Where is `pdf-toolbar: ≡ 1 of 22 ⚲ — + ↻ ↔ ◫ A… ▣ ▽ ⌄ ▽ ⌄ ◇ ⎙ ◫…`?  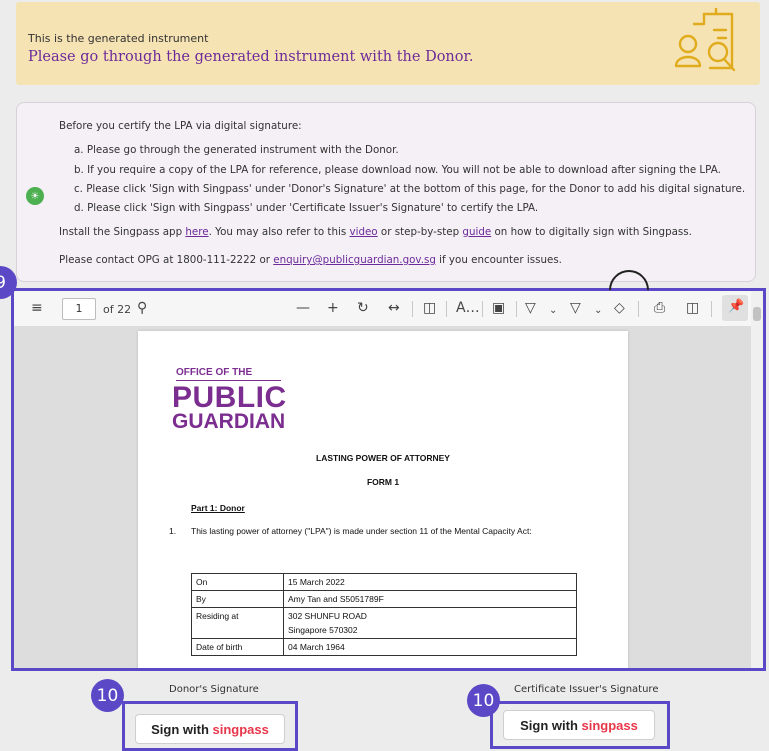 pdf-toolbar: ≡ 1 of 22 ⚲ — + ↻ ↔ ◫ A… ▣ ▽ ⌄ ▽ ⌄ ◇ ⎙ ◫… is located at coordinates (388, 309).